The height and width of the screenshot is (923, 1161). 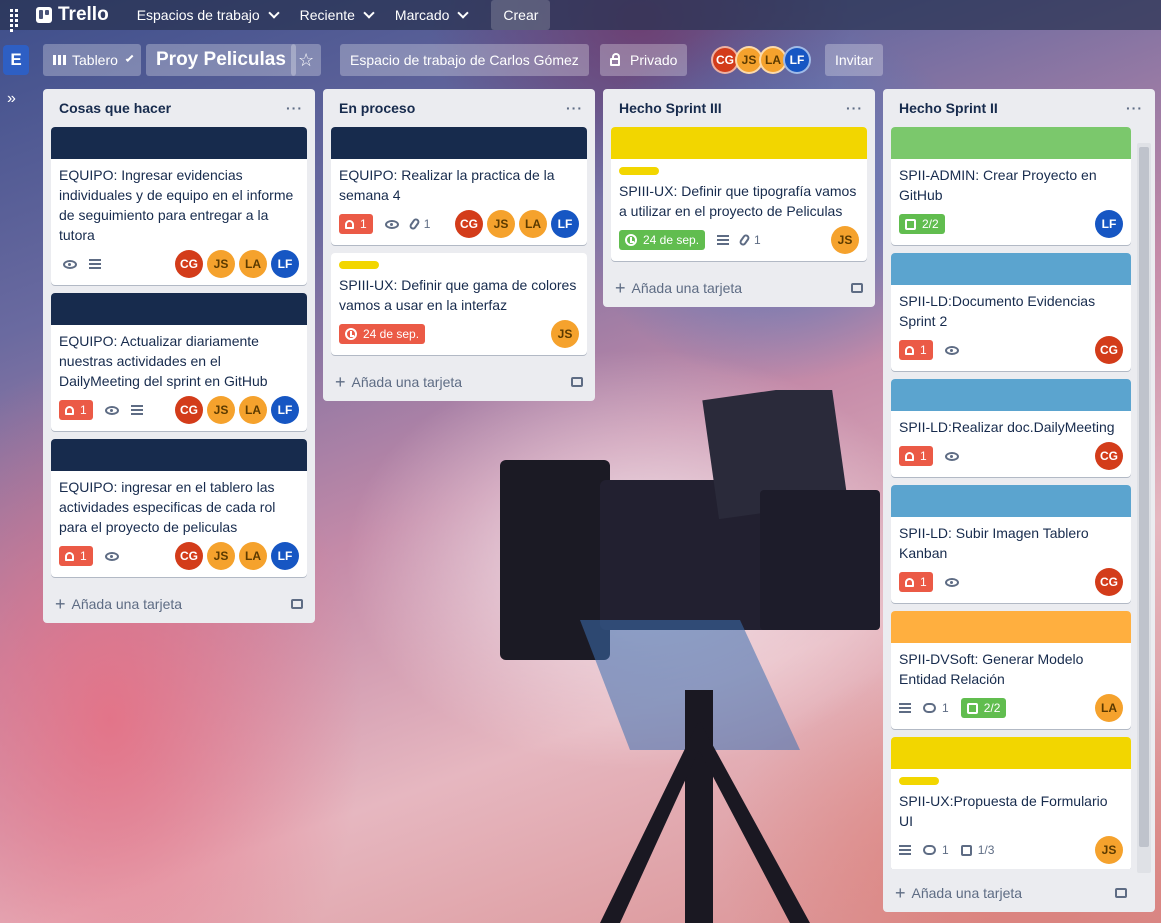 What do you see at coordinates (207, 15) in the screenshot?
I see `nav-workspaces-menu: Espacios de trabajo` at bounding box center [207, 15].